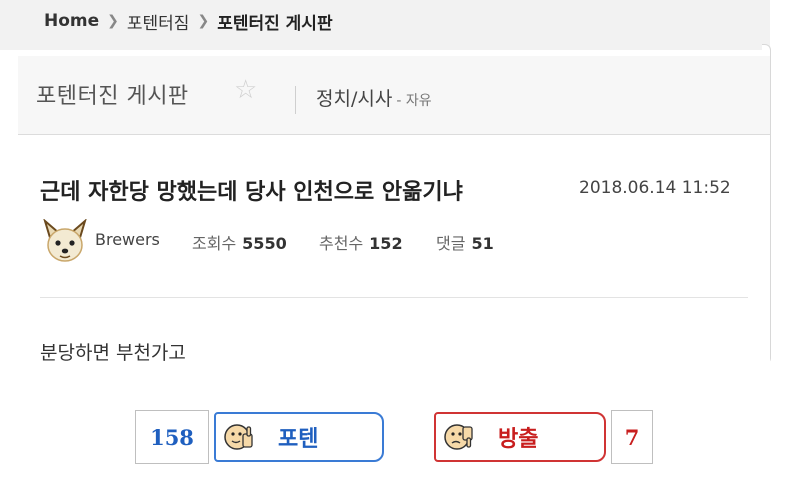 Image resolution: width=810 pixels, height=483 pixels. Describe the element at coordinates (214, 243) in the screenshot. I see `view-count-label: 조회수` at that location.